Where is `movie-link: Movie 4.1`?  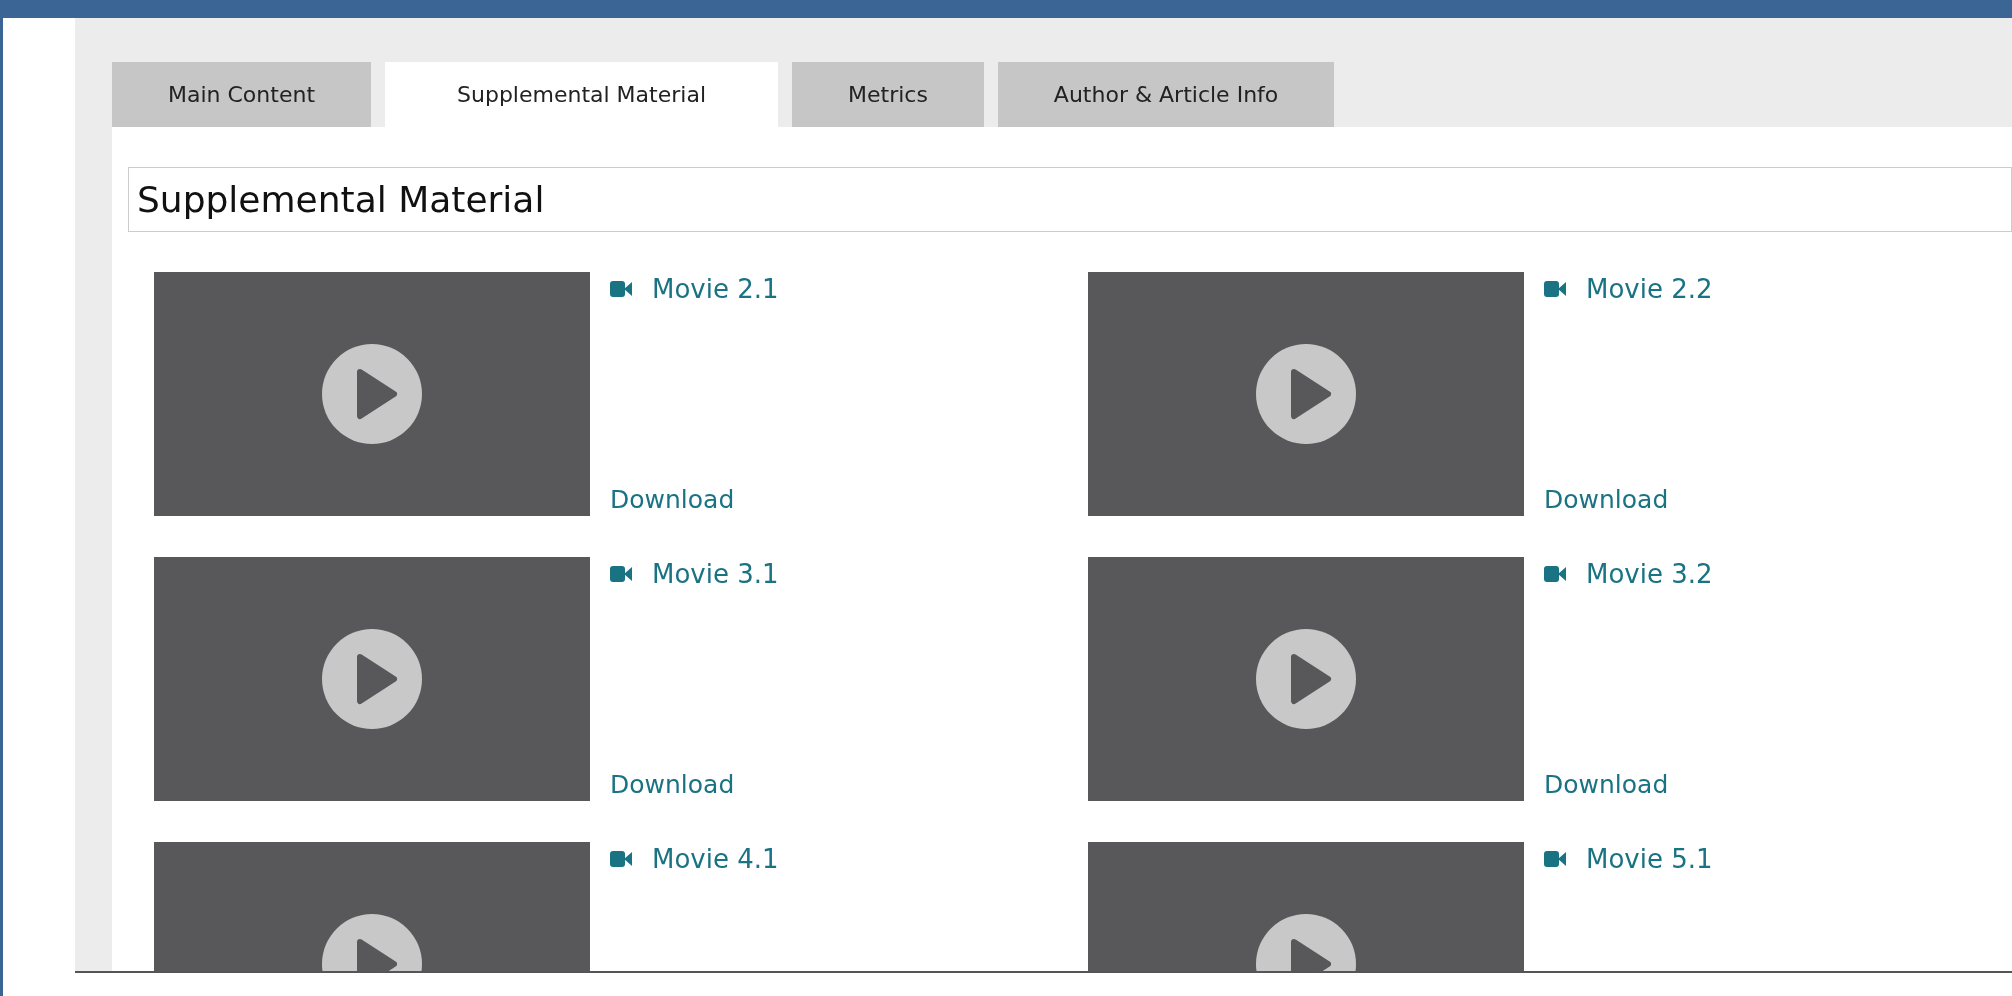 movie-link: Movie 4.1 is located at coordinates (715, 859).